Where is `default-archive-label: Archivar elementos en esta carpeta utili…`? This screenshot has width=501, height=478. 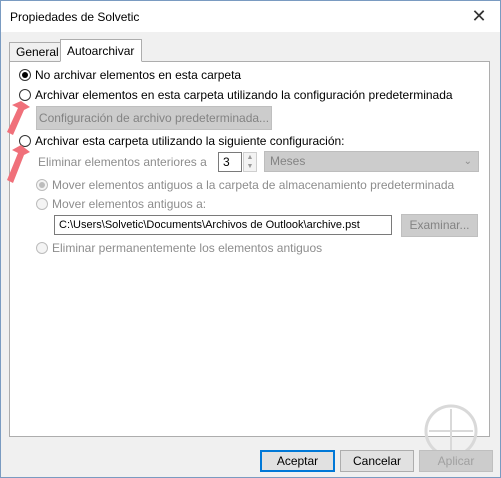 default-archive-label: Archivar elementos en esta carpeta utili… is located at coordinates (244, 95).